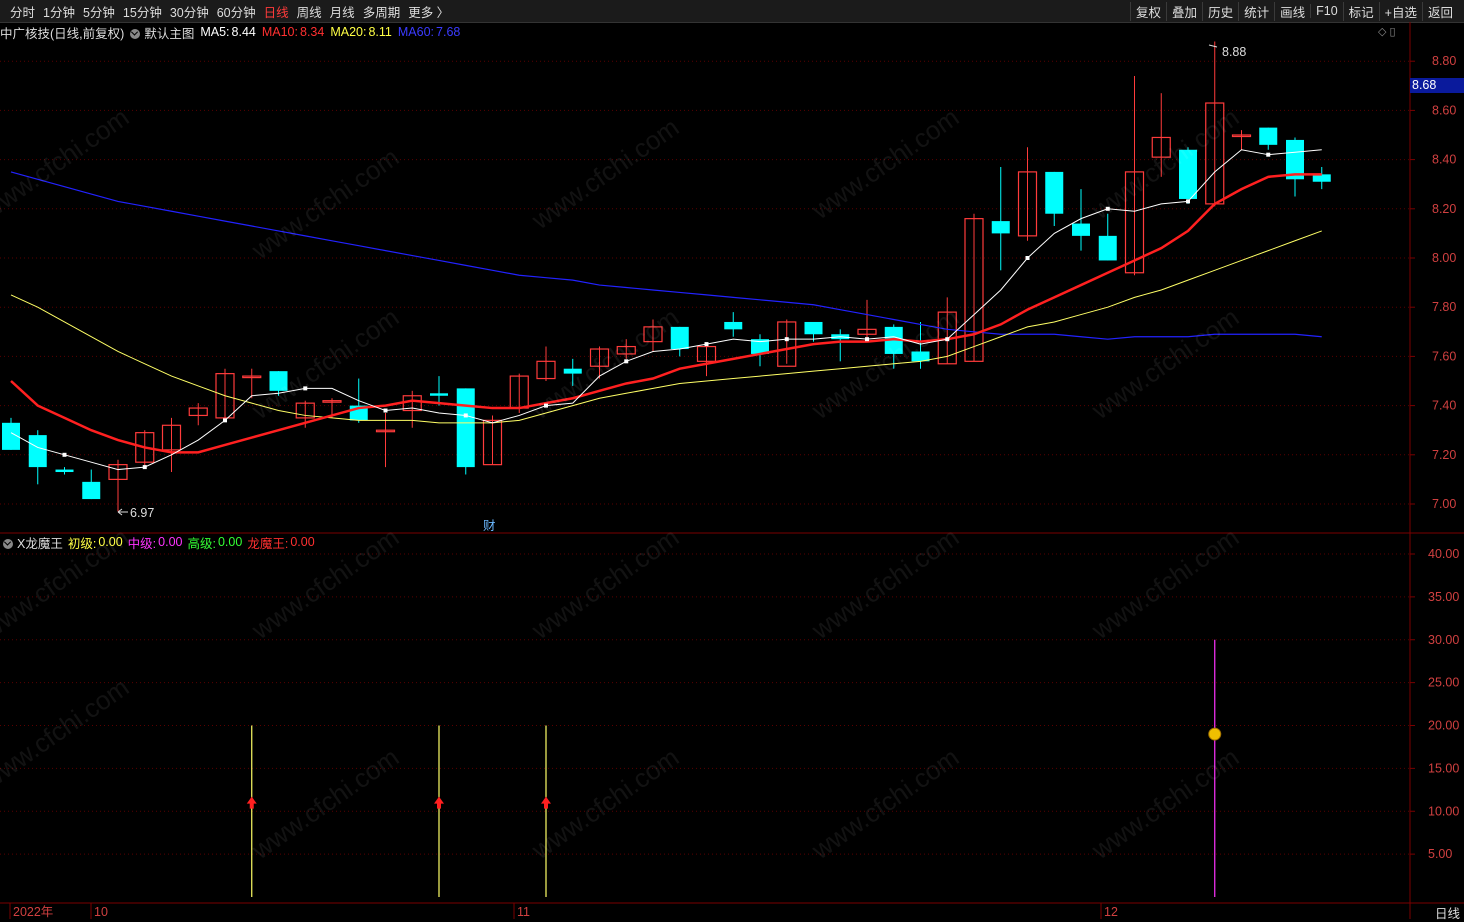 This screenshot has width=1464, height=922. Describe the element at coordinates (1444, 61) in the screenshot. I see `price-tick-label: 8.80` at that location.